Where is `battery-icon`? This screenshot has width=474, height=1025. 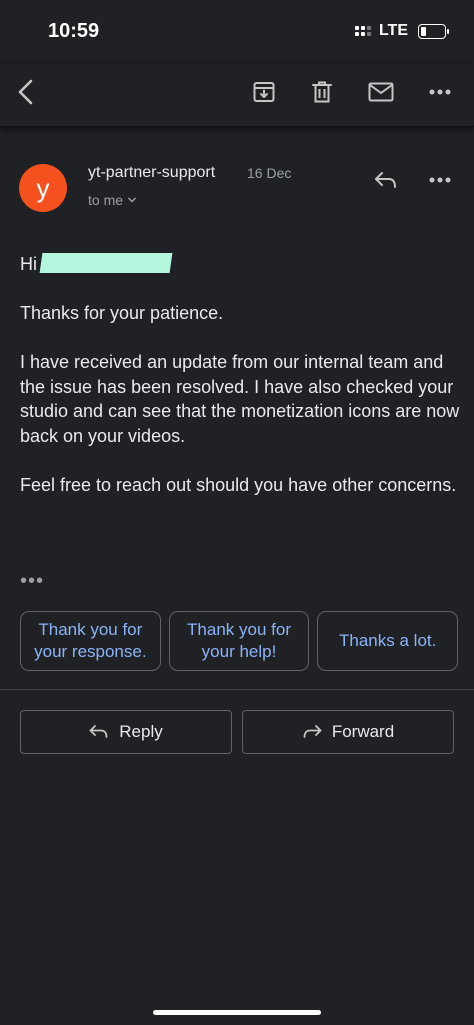 battery-icon is located at coordinates (433, 31).